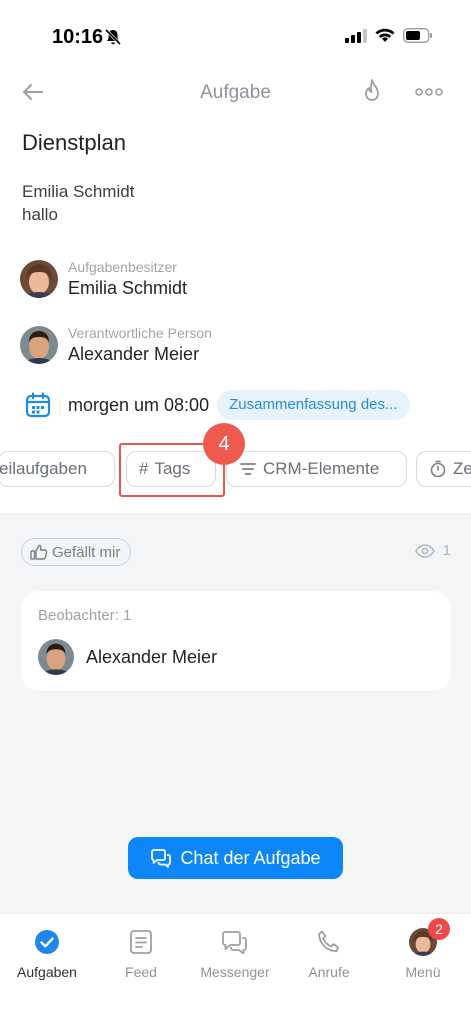 This screenshot has height=1024, width=471. I want to click on tasks-check-icon, so click(47, 942).